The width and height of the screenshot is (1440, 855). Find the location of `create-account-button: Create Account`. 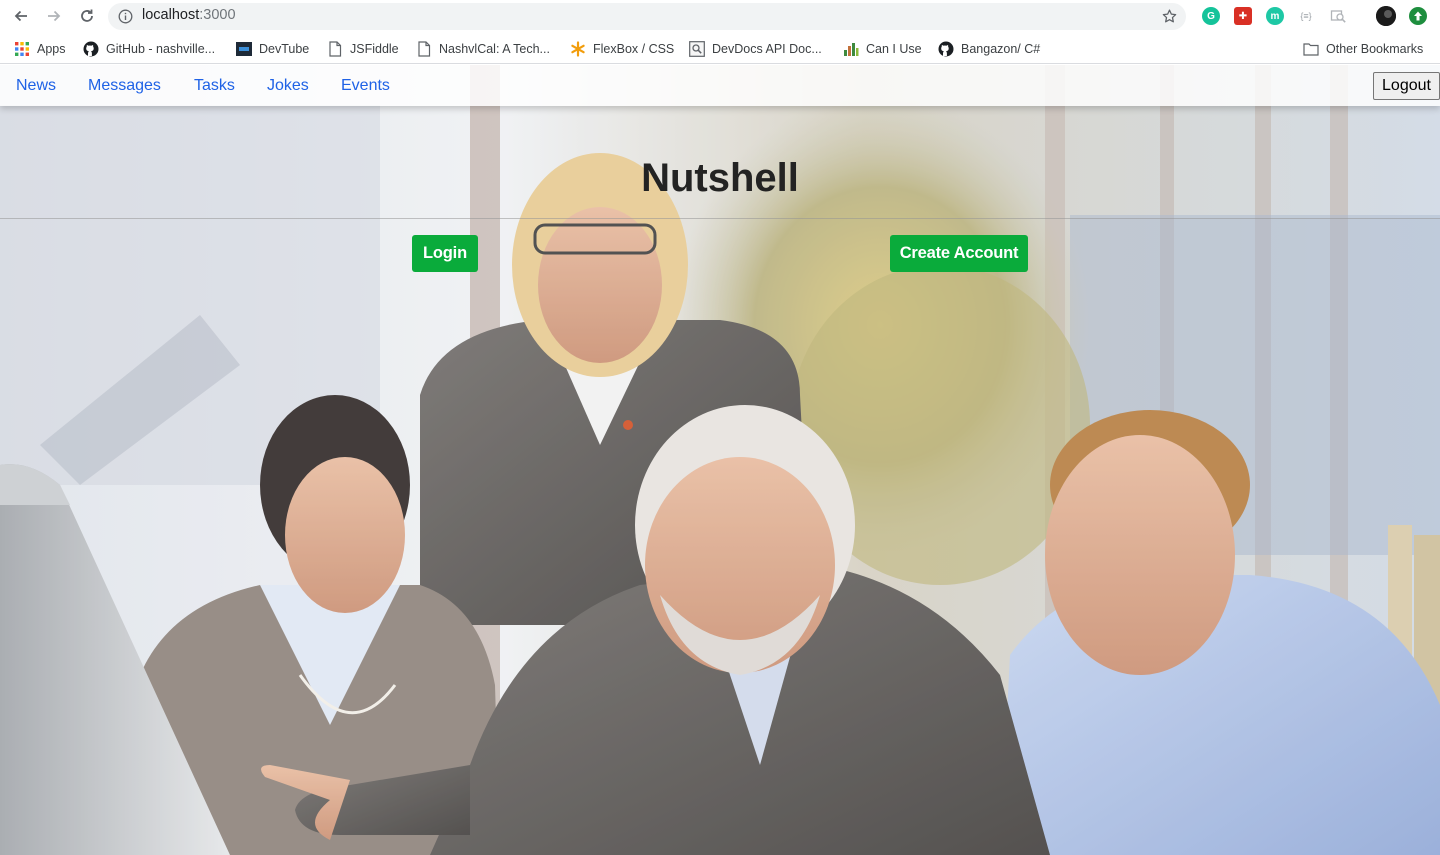

create-account-button: Create Account is located at coordinates (959, 253).